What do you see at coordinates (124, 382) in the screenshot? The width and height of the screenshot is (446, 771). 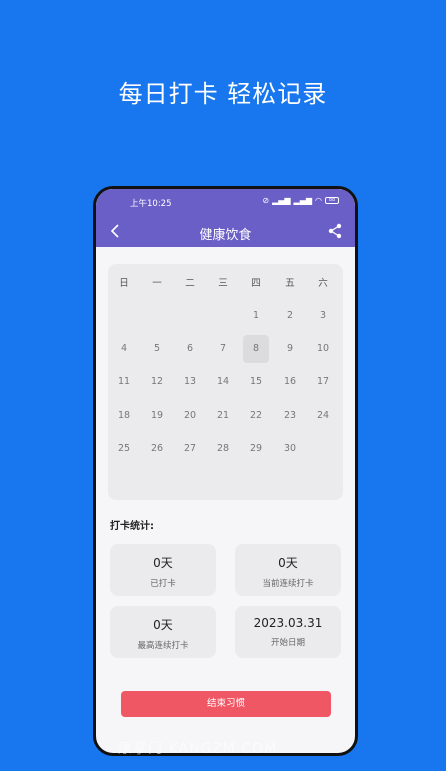 I see `calendar-day: 11` at bounding box center [124, 382].